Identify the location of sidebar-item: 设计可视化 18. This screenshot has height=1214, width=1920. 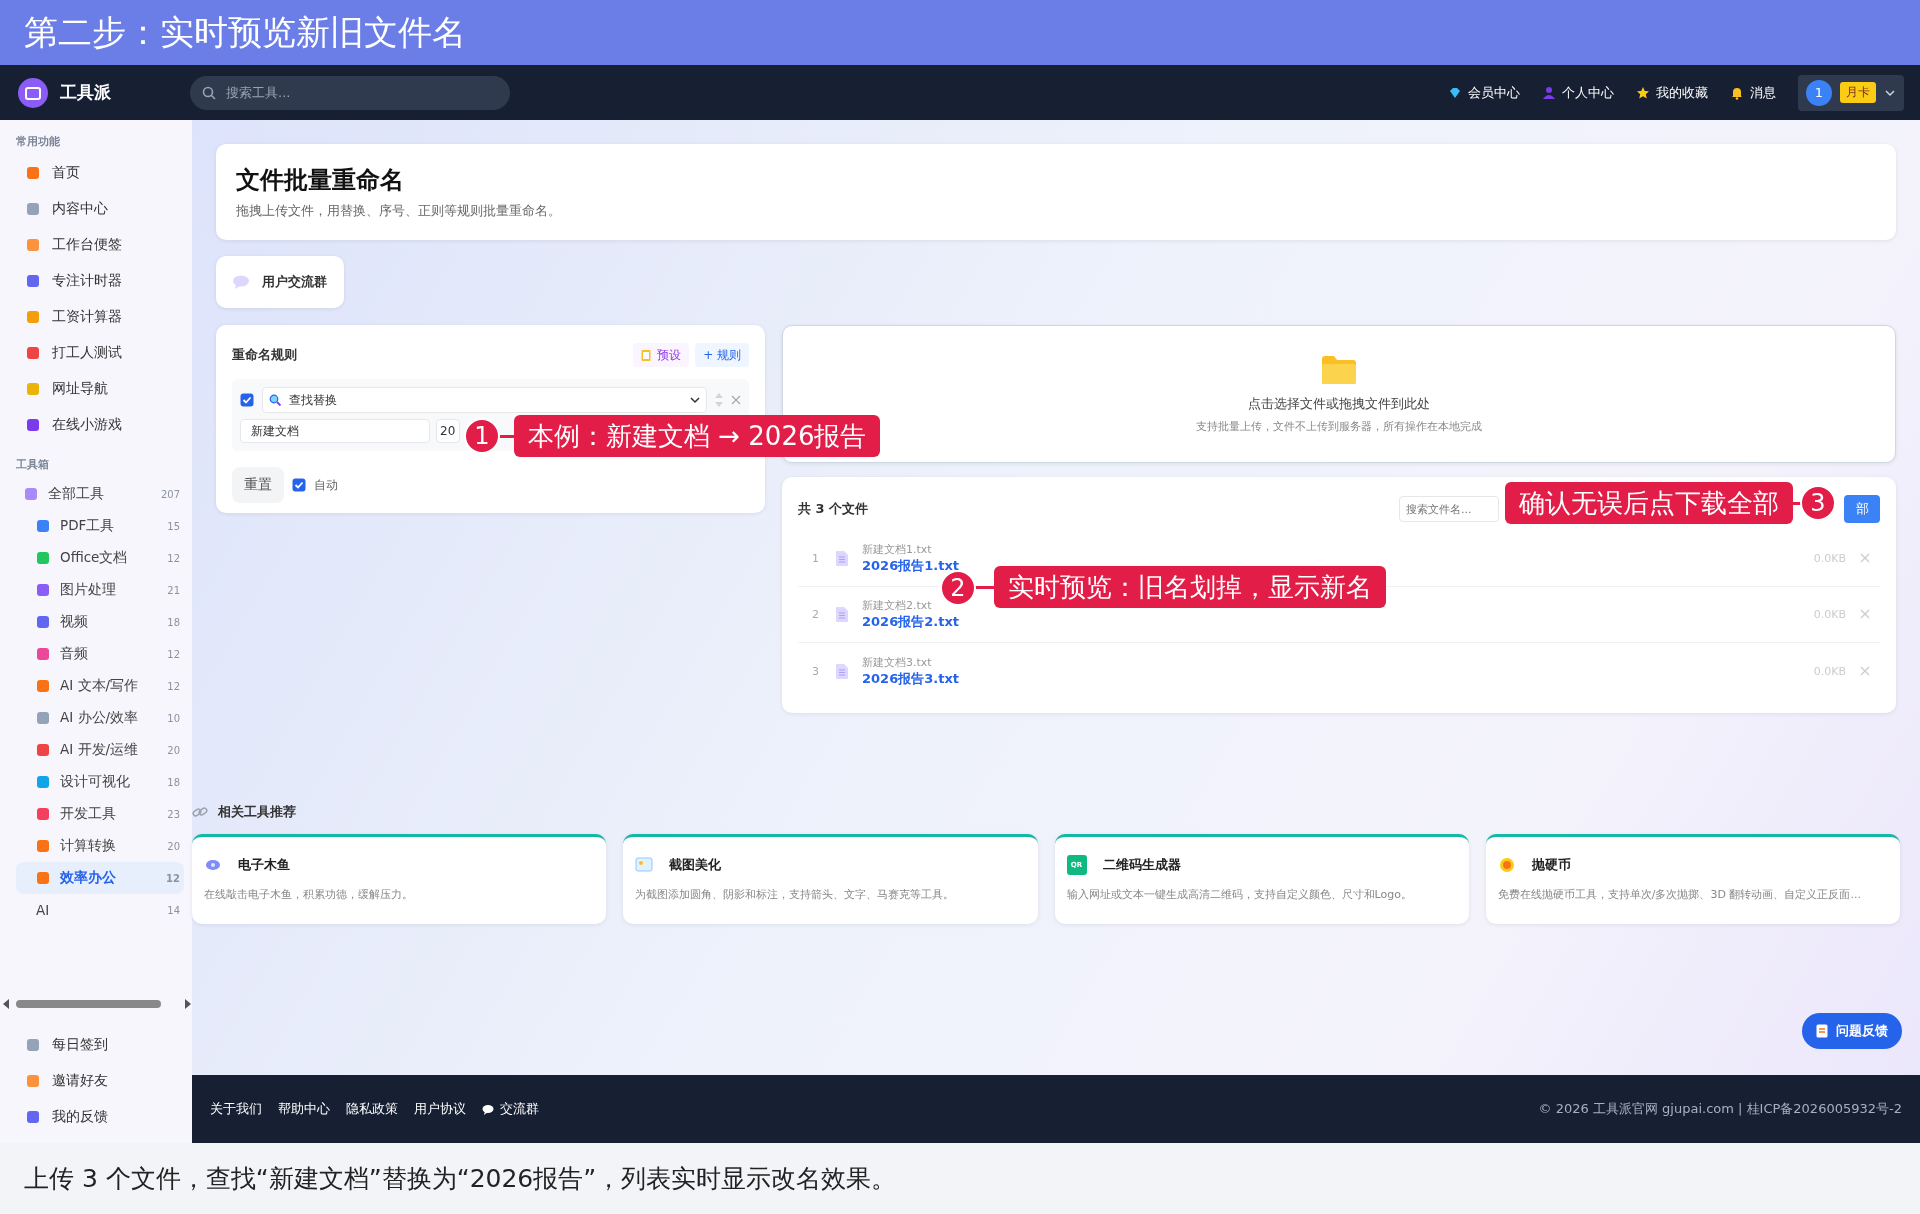
(100, 782).